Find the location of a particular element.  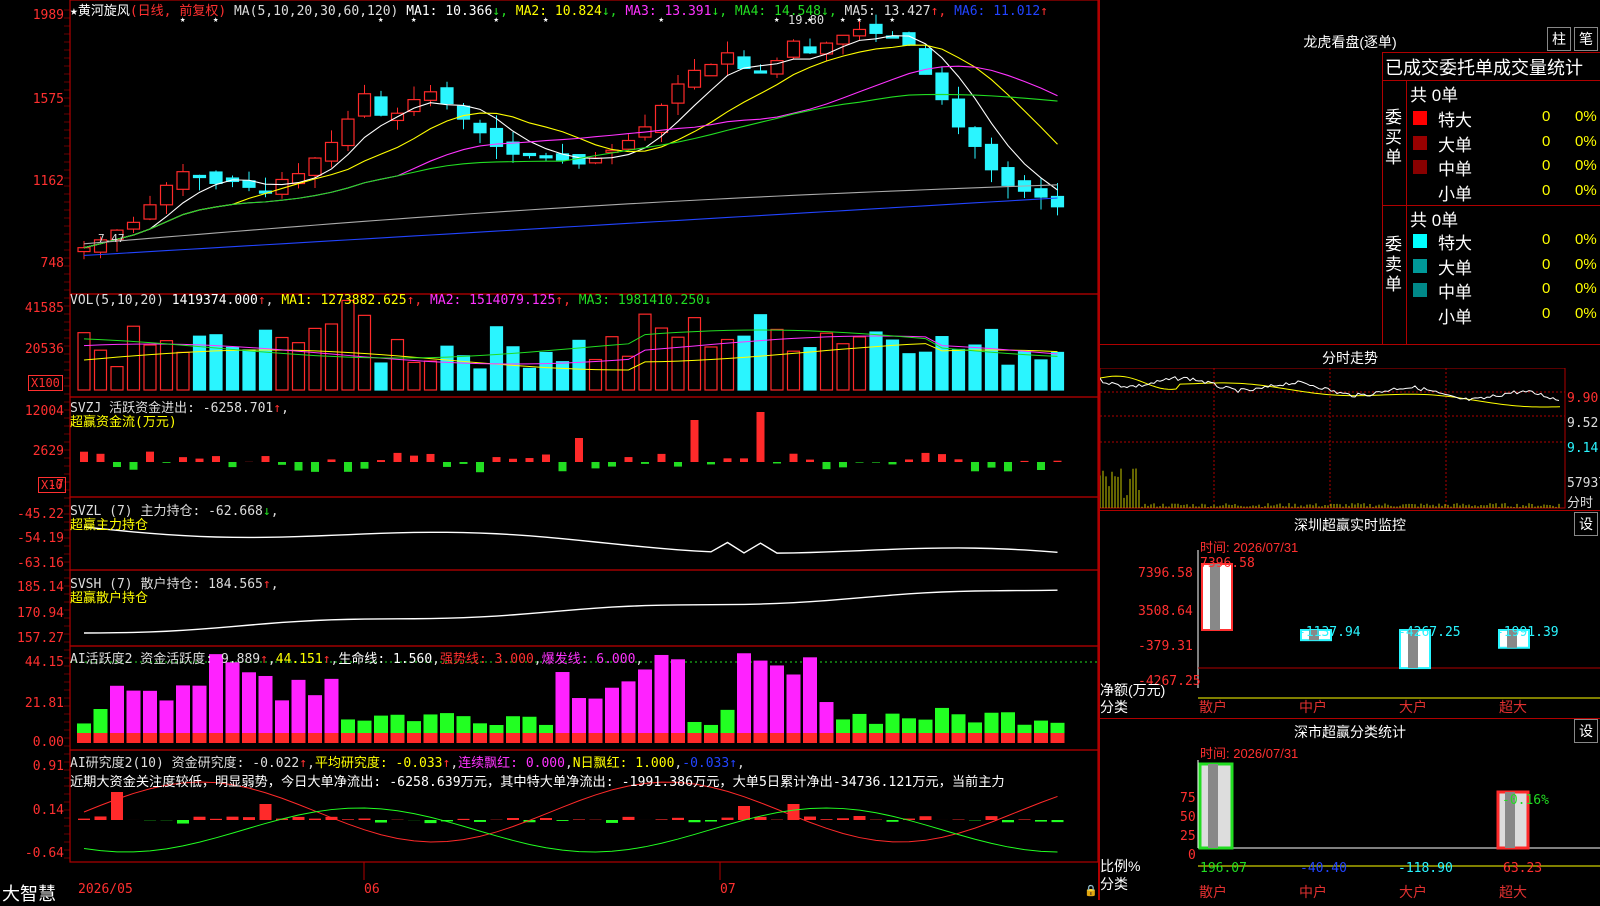

svsh-ytick-0: 185.14 is located at coordinates (32, 587).